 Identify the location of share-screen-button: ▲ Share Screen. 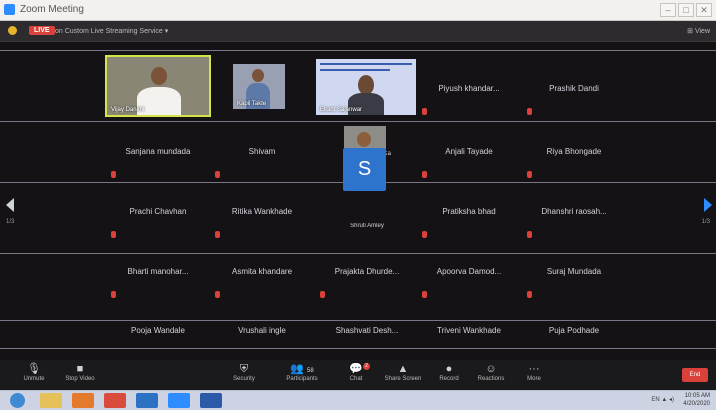
(403, 375).